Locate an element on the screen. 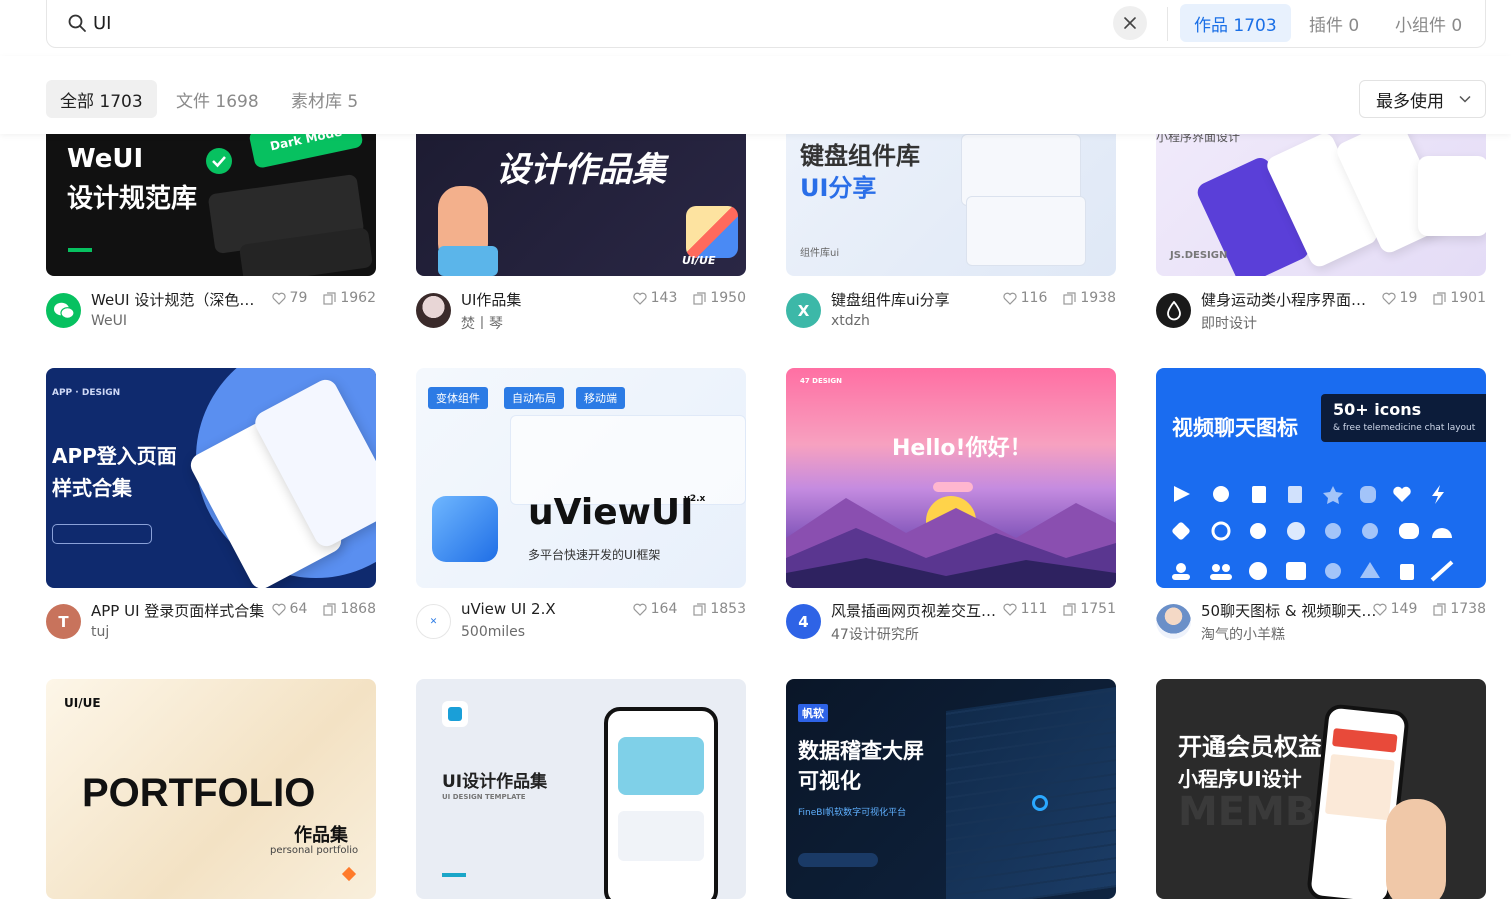 The image size is (1511, 905). filter-tab-files: 文件 1698 is located at coordinates (217, 99).